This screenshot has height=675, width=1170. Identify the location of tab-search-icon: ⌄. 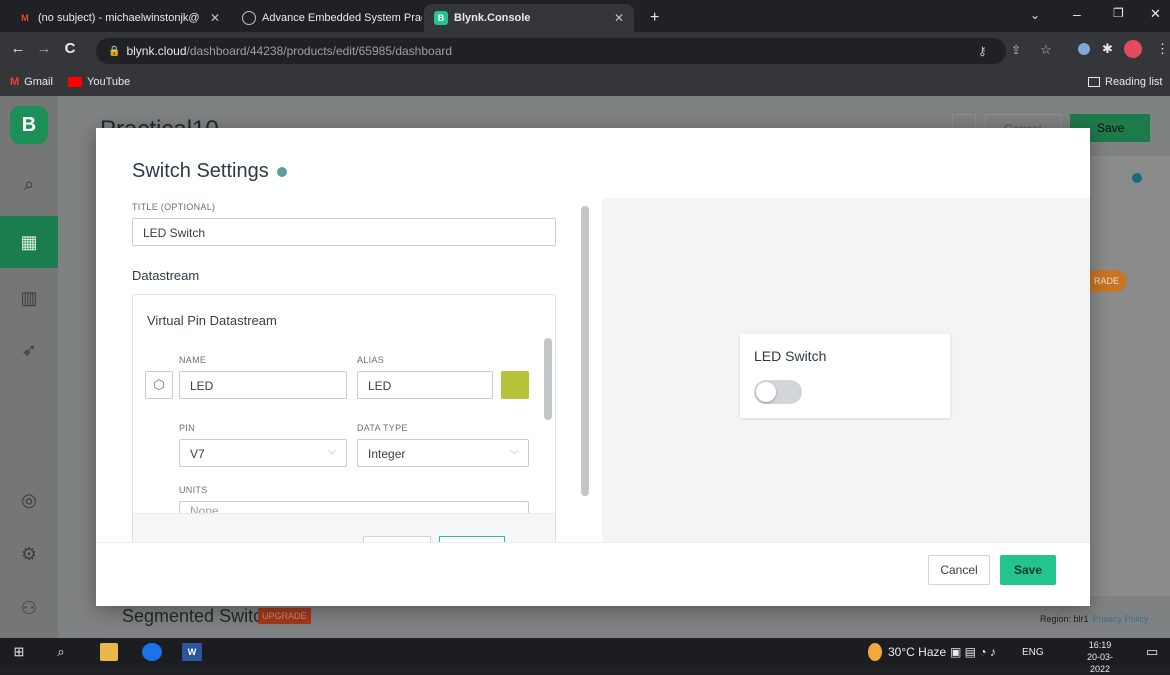
(1035, 15).